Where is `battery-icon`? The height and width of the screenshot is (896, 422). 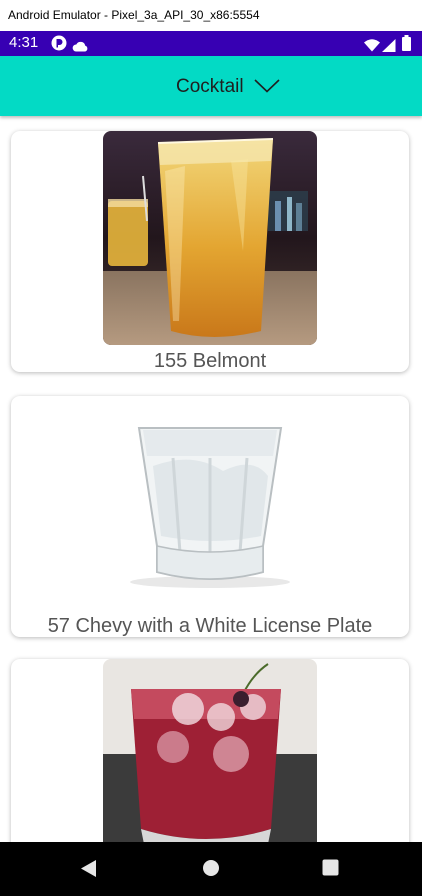 battery-icon is located at coordinates (406, 45).